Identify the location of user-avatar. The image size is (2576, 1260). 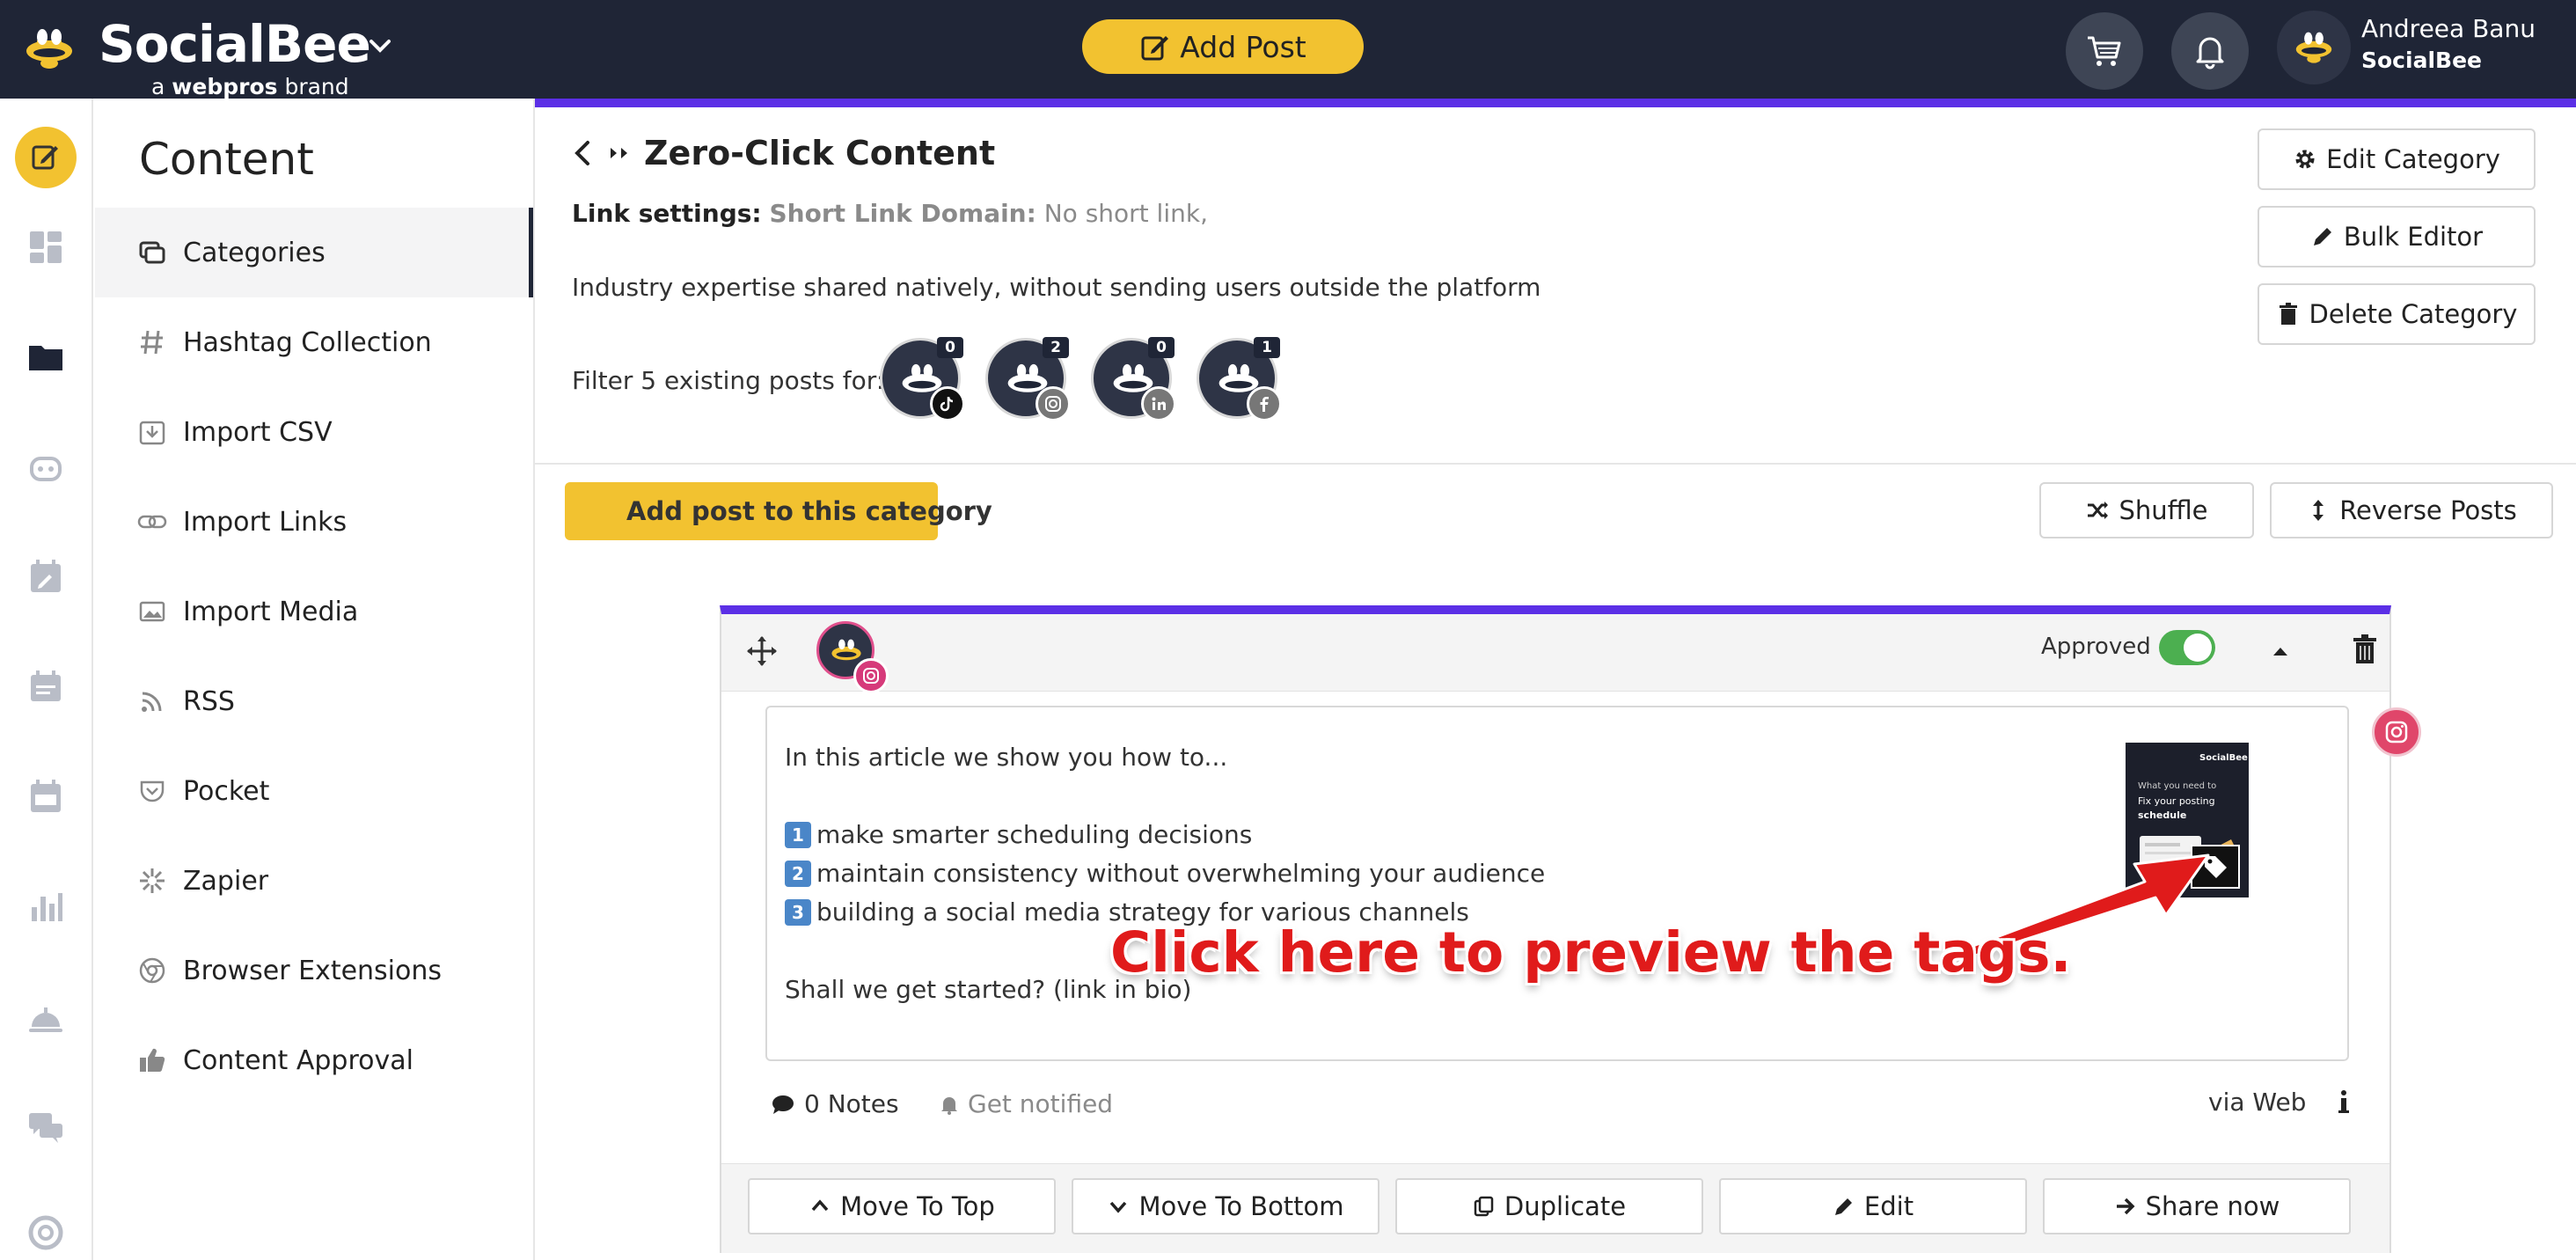
(2314, 47).